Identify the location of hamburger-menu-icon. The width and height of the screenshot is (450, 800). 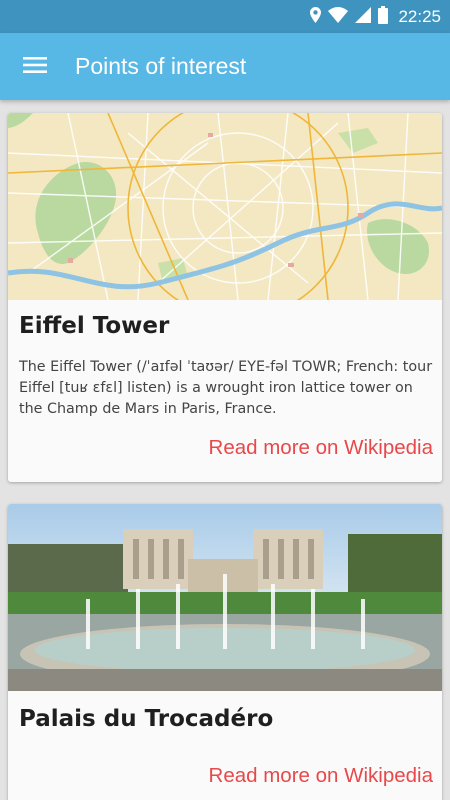
(35, 67).